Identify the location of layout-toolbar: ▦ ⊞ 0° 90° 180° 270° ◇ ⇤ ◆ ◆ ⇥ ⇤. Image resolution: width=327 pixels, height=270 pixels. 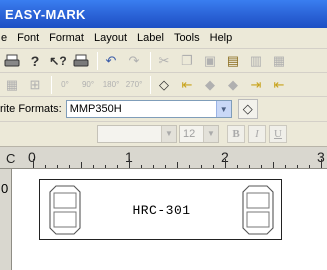
(163, 85).